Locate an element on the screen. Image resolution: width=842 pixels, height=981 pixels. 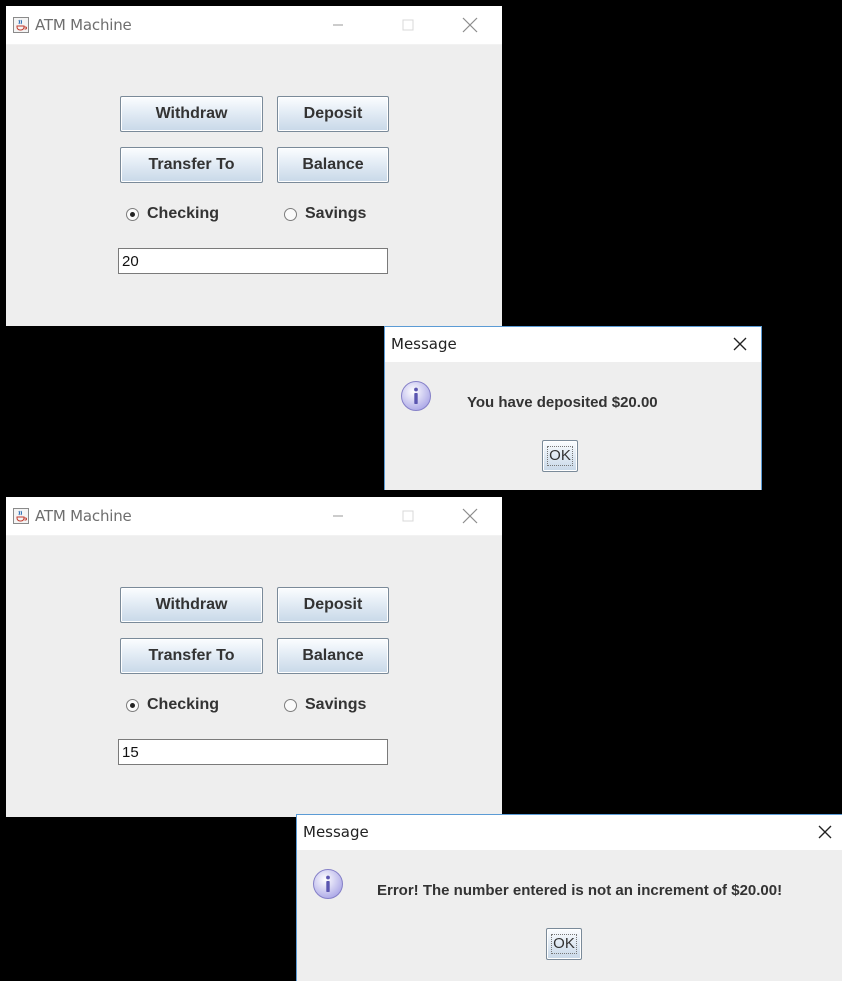
message-dialog: Message You have deposited $20.00 OK is located at coordinates (573, 408).